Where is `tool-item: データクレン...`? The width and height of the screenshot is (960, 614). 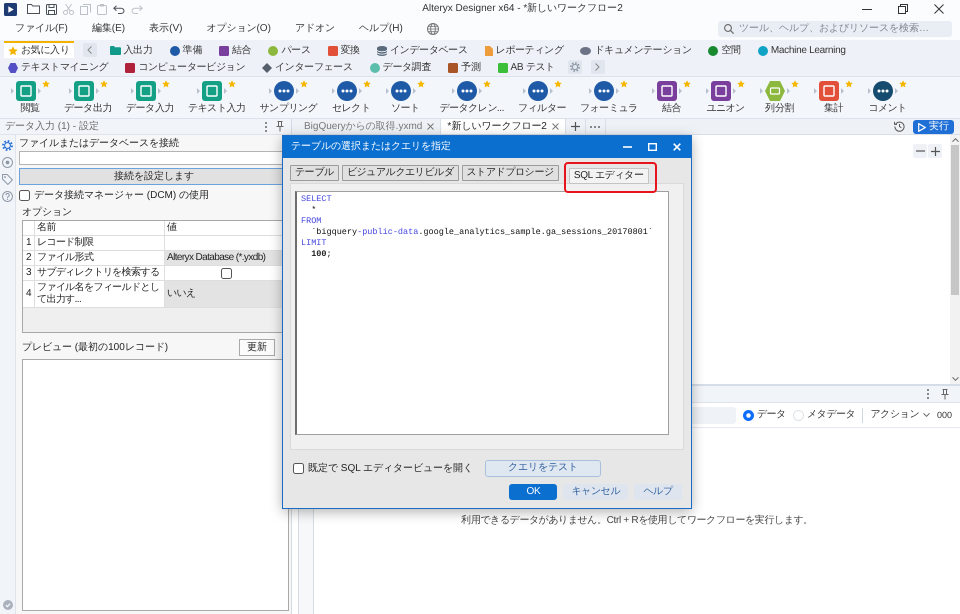
tool-item: データクレン... is located at coordinates (471, 97).